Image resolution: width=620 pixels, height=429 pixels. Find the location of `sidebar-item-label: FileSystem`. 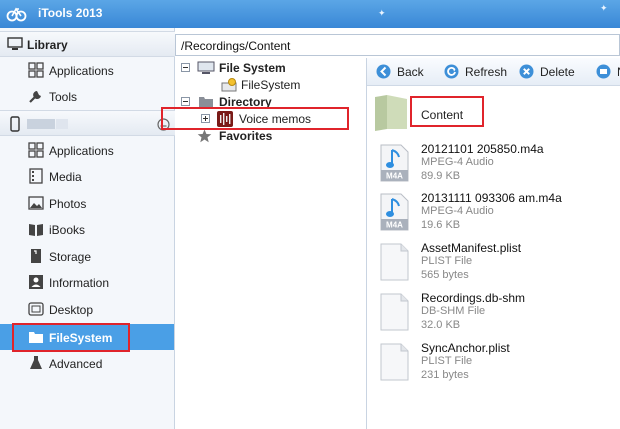

sidebar-item-label: FileSystem is located at coordinates (81, 338).